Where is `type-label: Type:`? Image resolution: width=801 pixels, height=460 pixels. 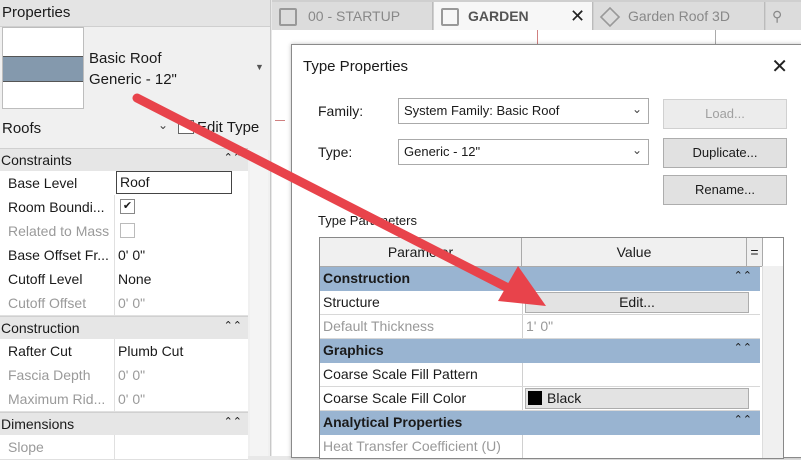 type-label: Type: is located at coordinates (335, 152).